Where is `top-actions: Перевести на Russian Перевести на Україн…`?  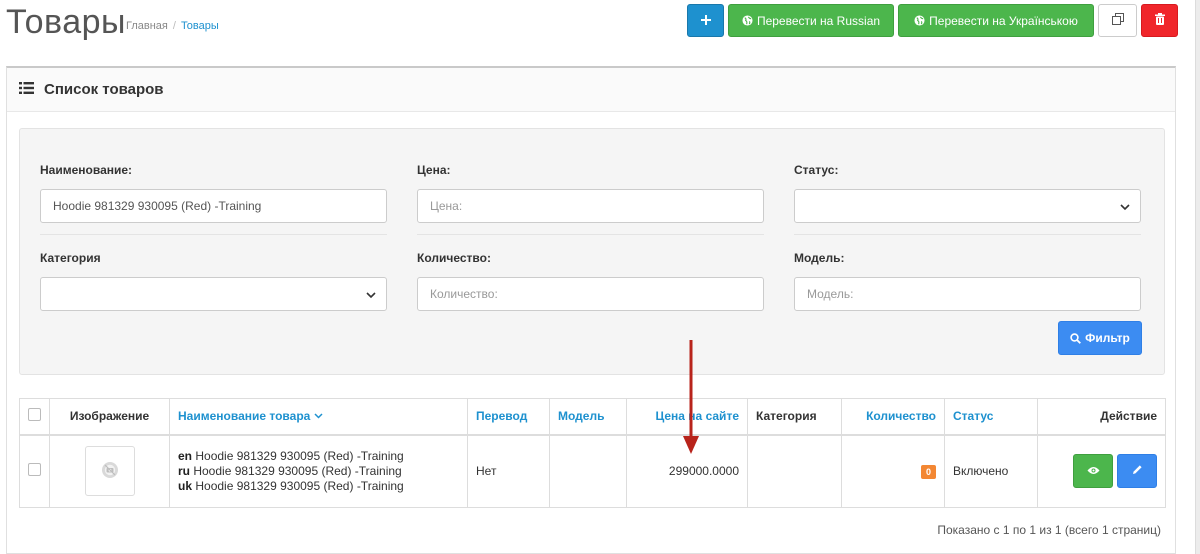 top-actions: Перевести на Russian Перевести на Україн… is located at coordinates (932, 20).